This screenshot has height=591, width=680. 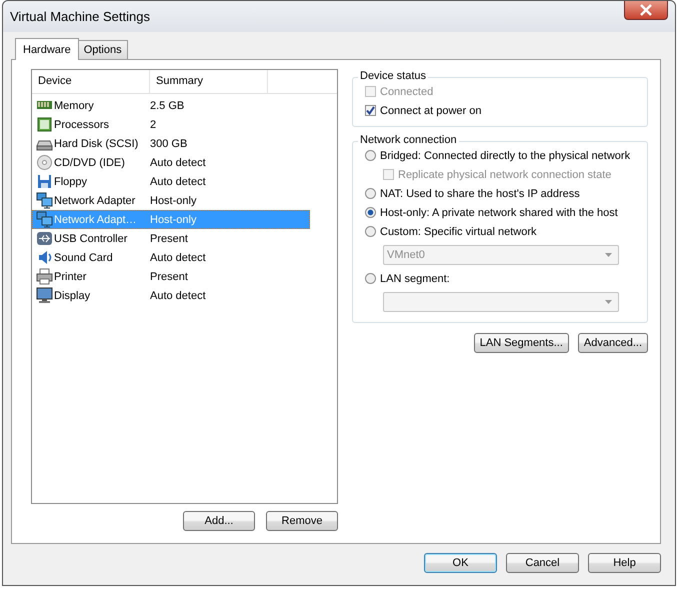 What do you see at coordinates (171, 200) in the screenshot?
I see `device-row: Network Adapter Host-only` at bounding box center [171, 200].